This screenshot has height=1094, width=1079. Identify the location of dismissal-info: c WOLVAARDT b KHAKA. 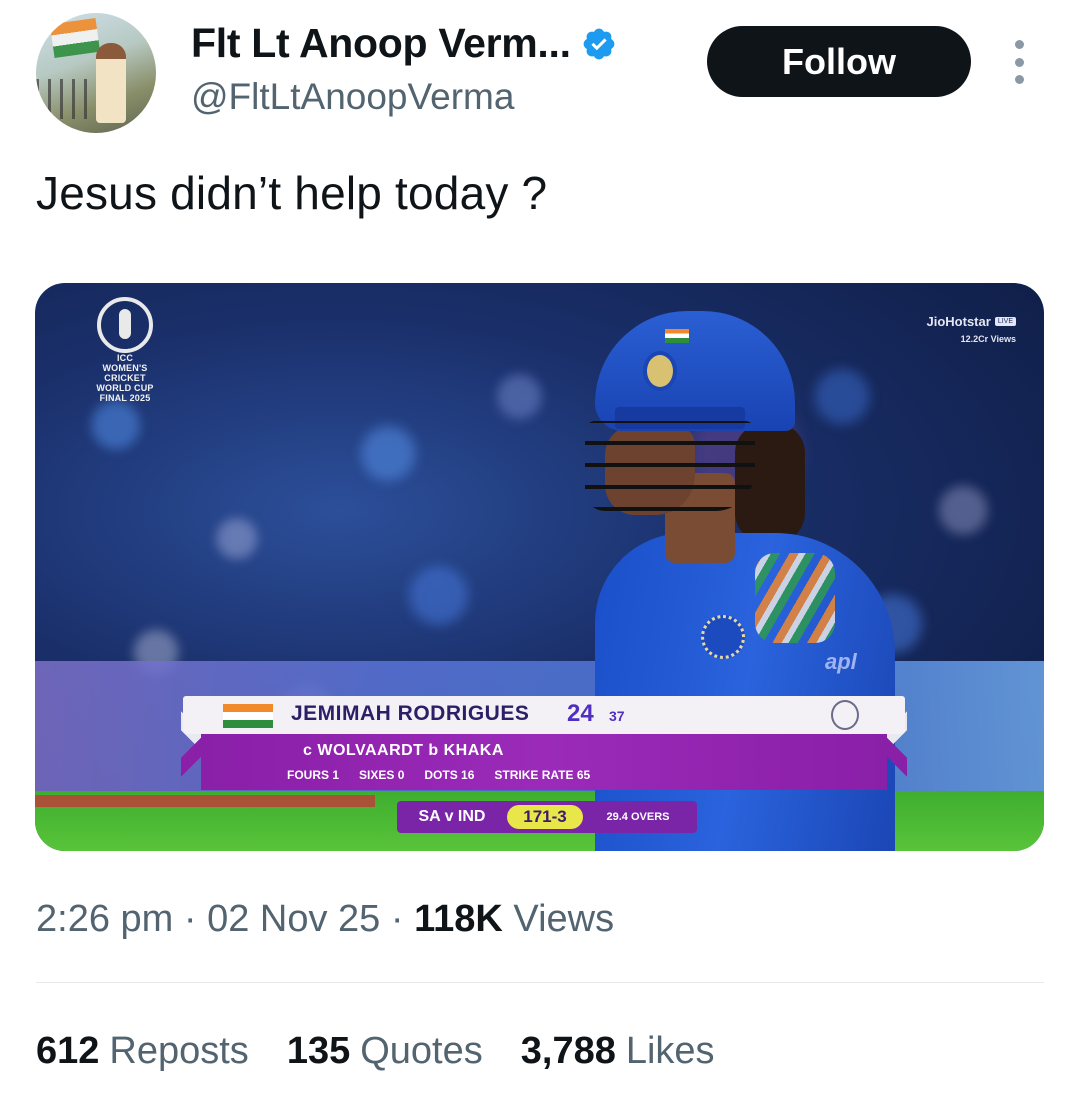
(403, 750).